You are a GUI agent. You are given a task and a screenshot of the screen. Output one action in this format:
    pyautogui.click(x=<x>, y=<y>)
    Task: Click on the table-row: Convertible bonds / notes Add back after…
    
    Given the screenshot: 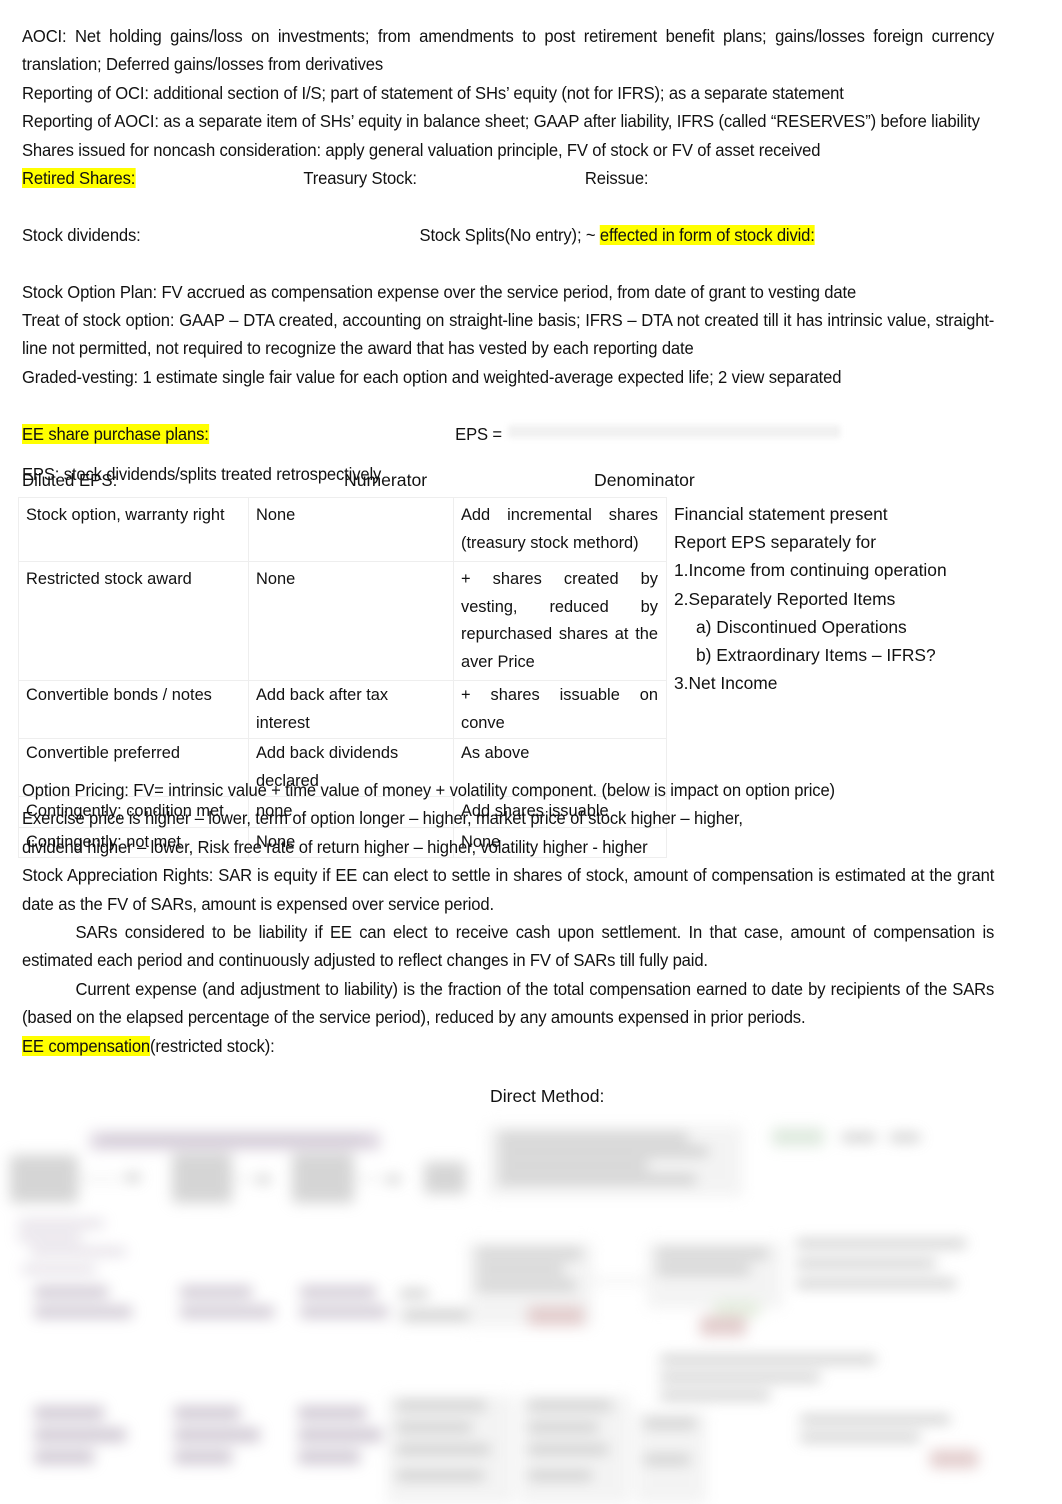 What is the action you would take?
    pyautogui.click(x=342, y=709)
    